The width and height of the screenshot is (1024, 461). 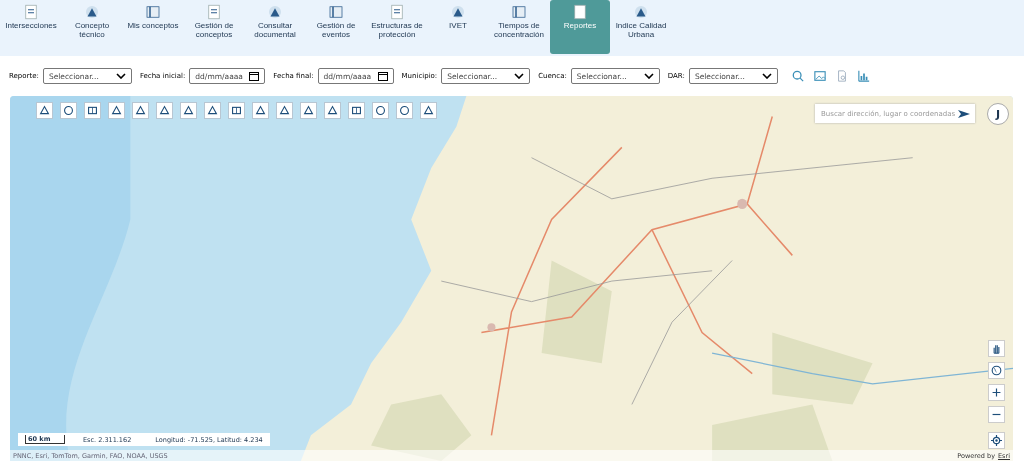 I want to click on nav-tab: Tiempos de concentración, so click(x=519, y=27).